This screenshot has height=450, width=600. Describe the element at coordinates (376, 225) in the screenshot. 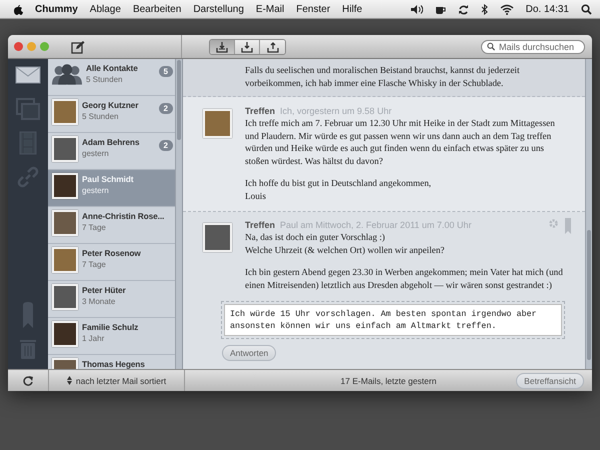

I see `message-meta: Paul am Mittwoch, 2. Februar 2011 um 7.00 Uhr` at that location.